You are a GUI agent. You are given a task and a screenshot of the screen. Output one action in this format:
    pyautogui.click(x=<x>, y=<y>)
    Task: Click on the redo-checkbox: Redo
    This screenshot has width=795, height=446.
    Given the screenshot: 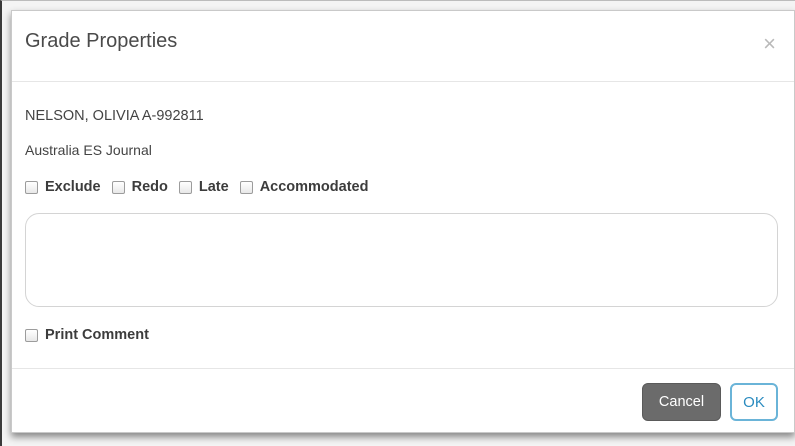 What is the action you would take?
    pyautogui.click(x=139, y=187)
    